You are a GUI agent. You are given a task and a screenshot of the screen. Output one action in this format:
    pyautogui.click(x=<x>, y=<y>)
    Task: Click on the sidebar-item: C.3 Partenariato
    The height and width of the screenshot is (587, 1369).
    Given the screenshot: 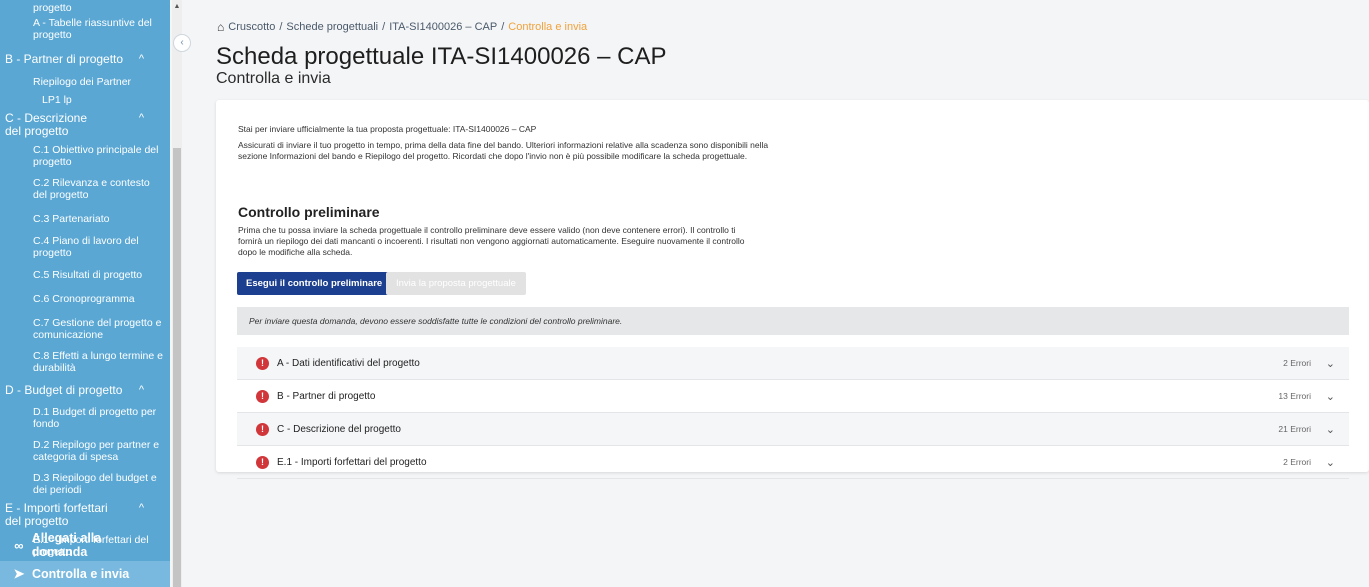 What is the action you would take?
    pyautogui.click(x=85, y=219)
    